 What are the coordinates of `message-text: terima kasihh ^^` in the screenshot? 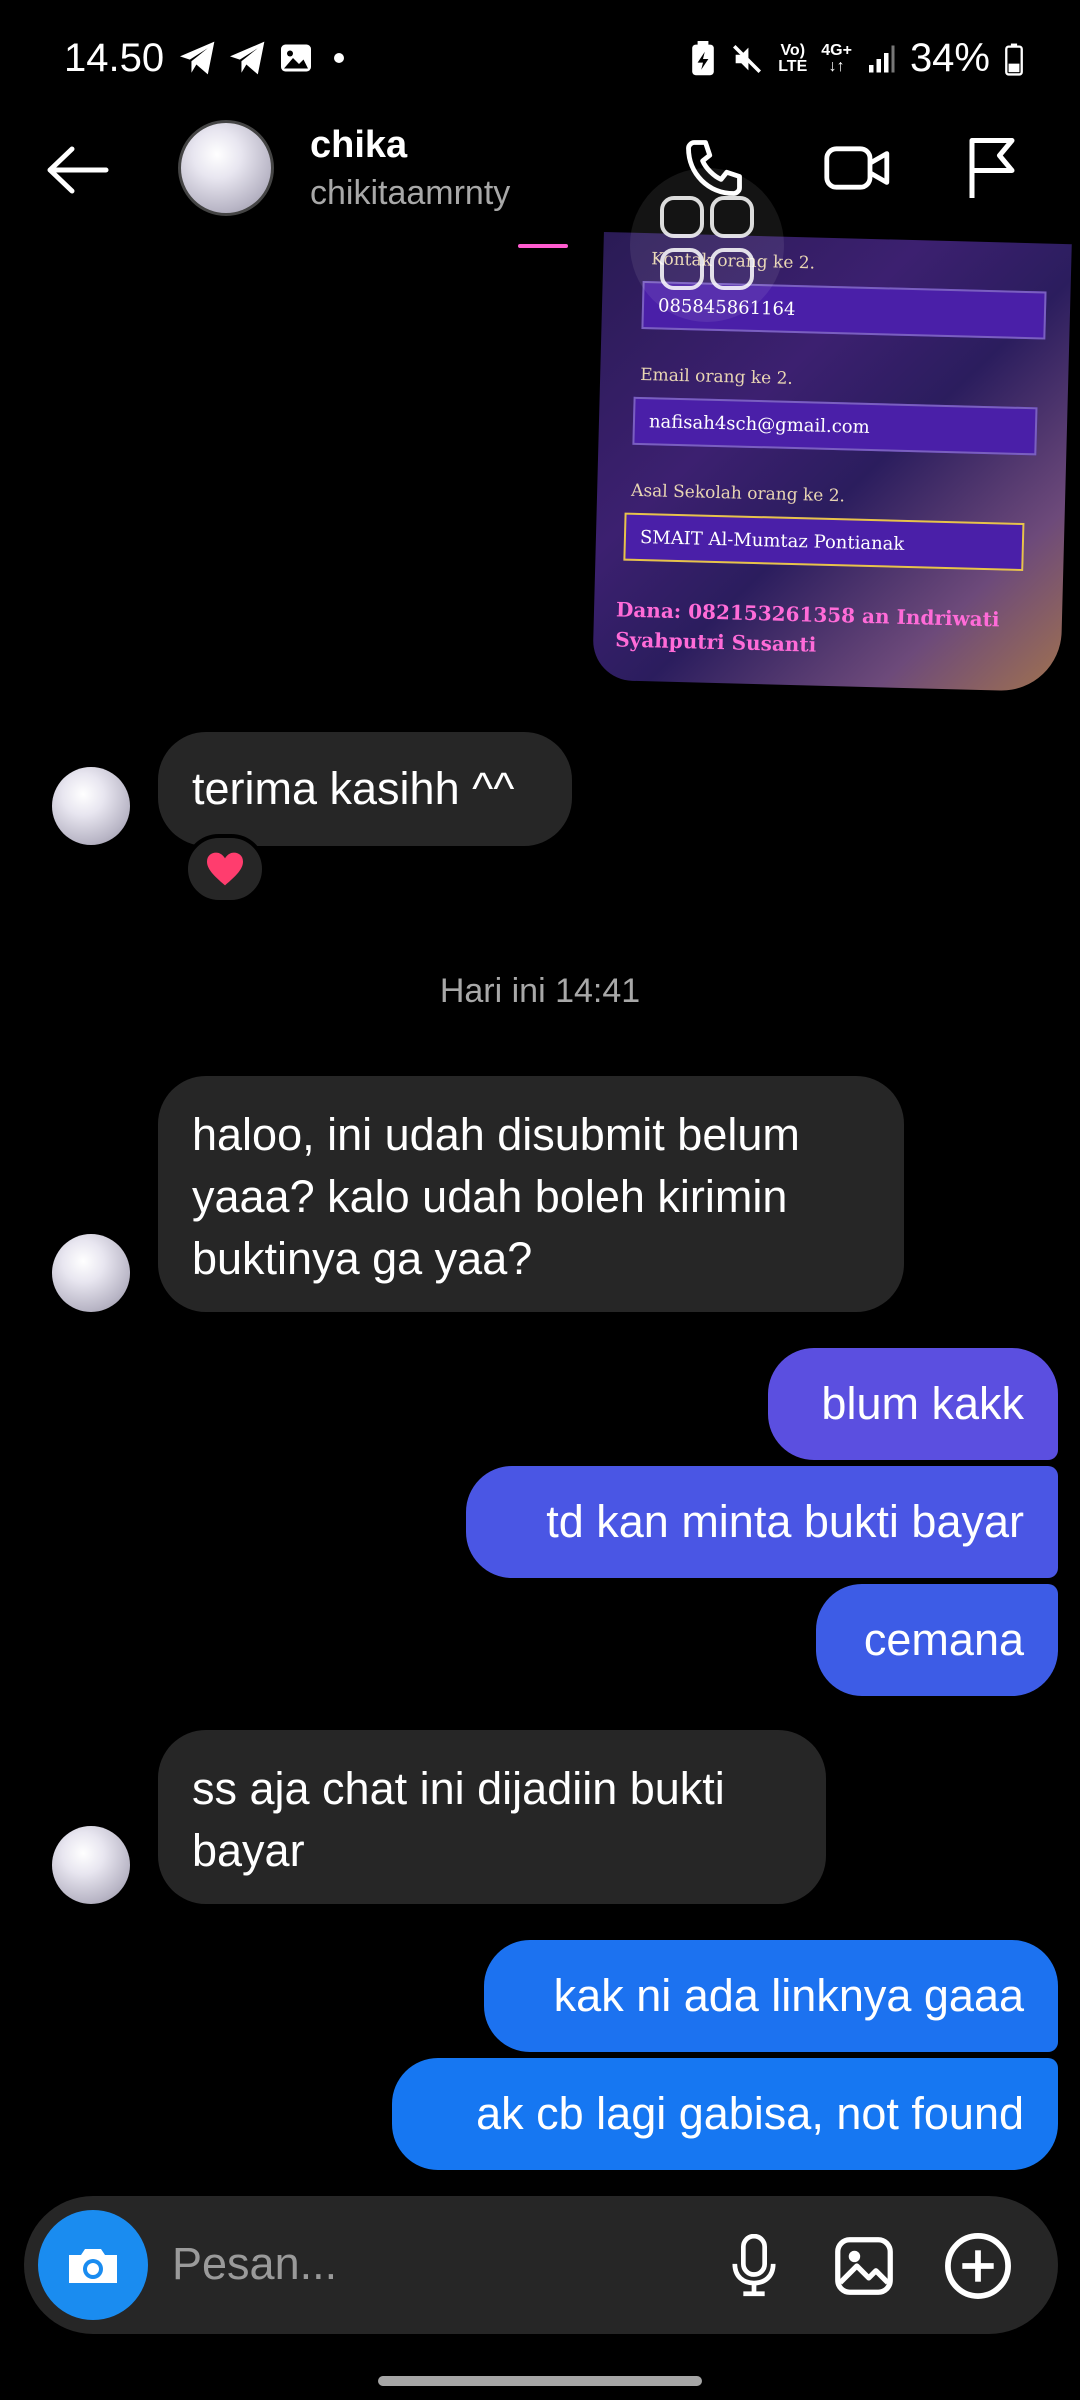 It's located at (353, 788).